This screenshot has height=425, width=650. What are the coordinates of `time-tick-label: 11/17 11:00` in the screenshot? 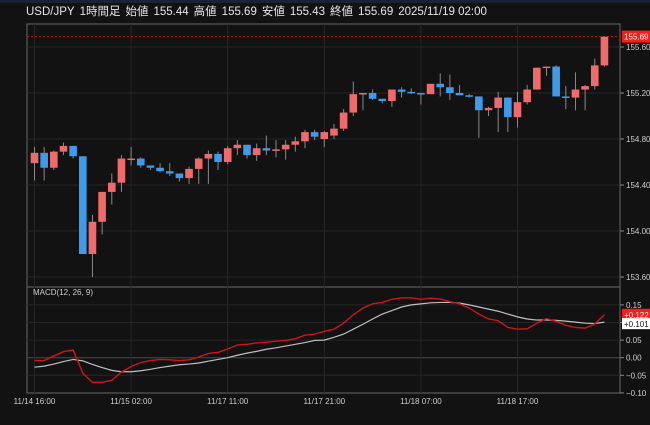 It's located at (228, 401).